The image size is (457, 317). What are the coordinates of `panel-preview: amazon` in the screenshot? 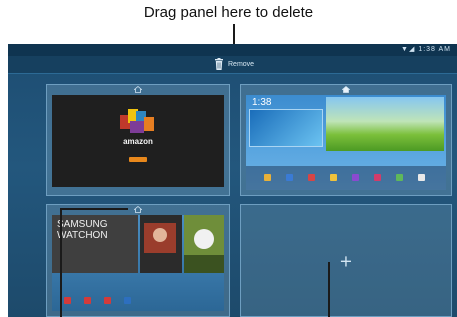 It's located at (138, 141).